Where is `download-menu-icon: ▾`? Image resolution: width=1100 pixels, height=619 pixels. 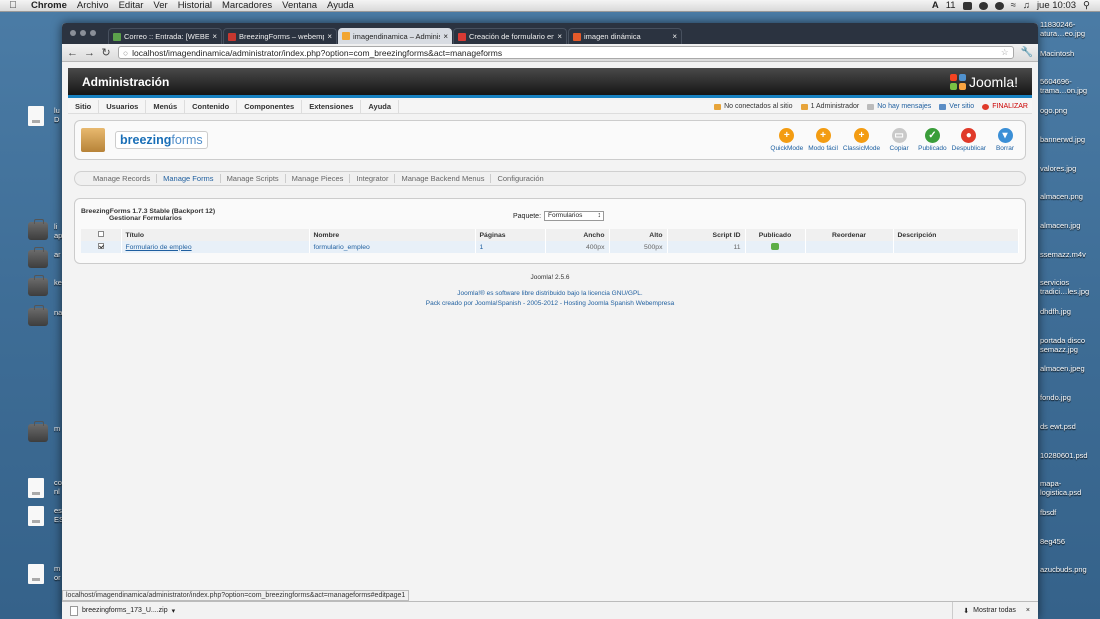
download-menu-icon: ▾ is located at coordinates (174, 611).